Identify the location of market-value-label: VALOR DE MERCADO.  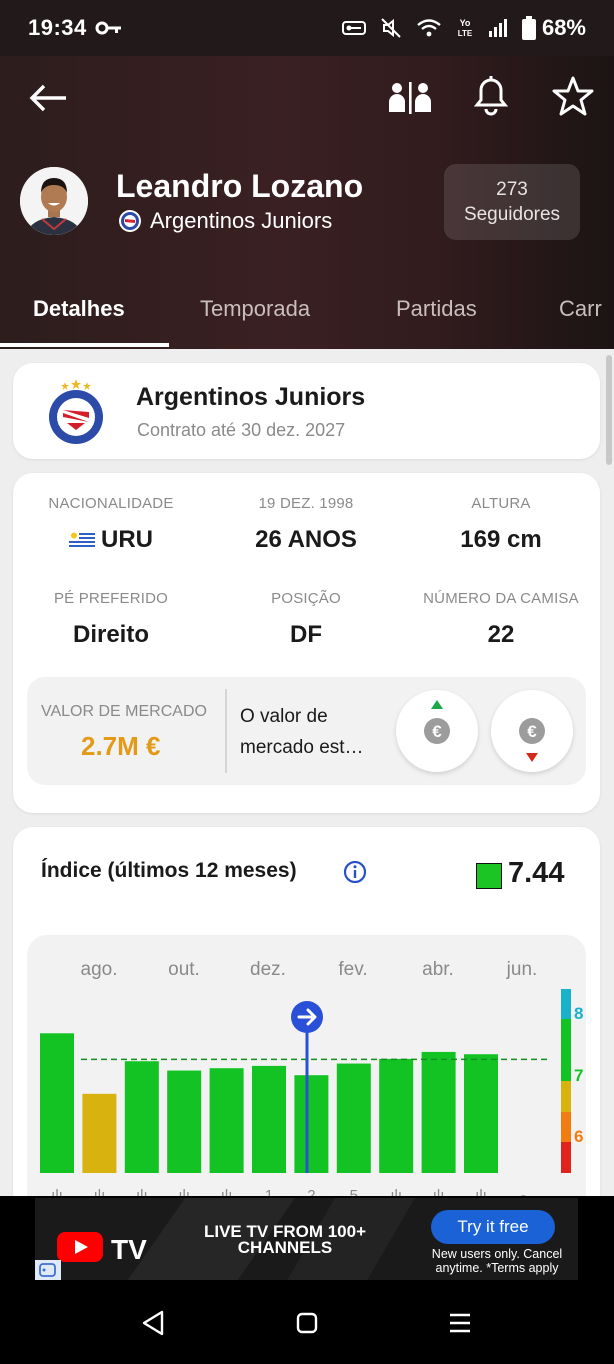
(124, 711).